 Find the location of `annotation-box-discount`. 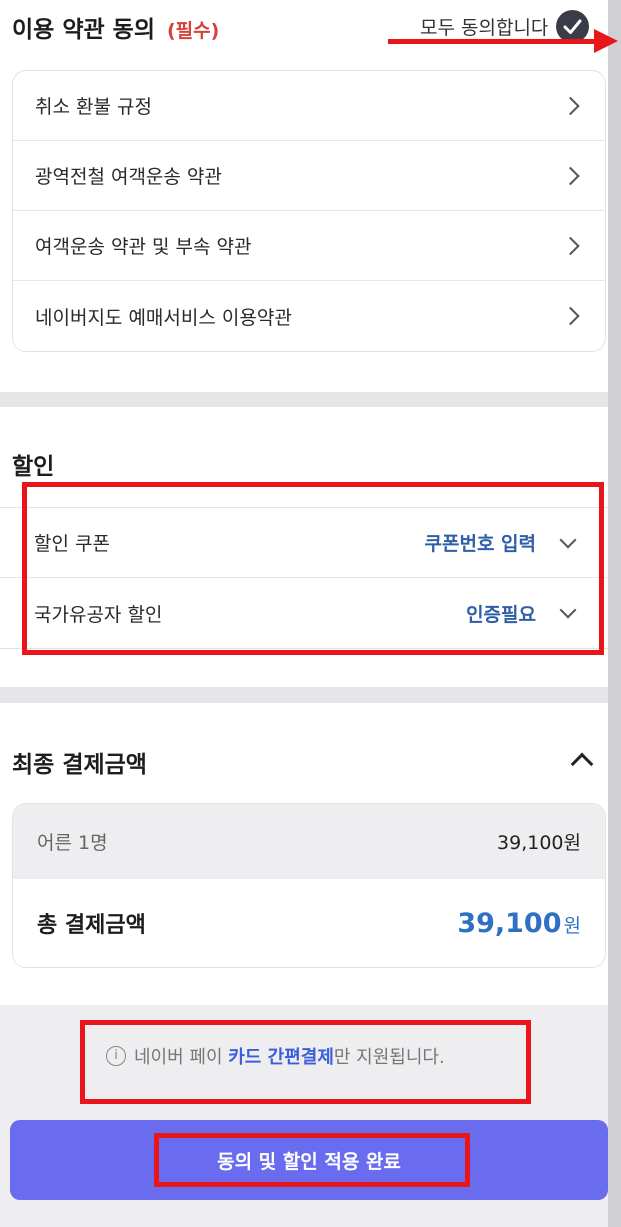

annotation-box-discount is located at coordinates (313, 568).